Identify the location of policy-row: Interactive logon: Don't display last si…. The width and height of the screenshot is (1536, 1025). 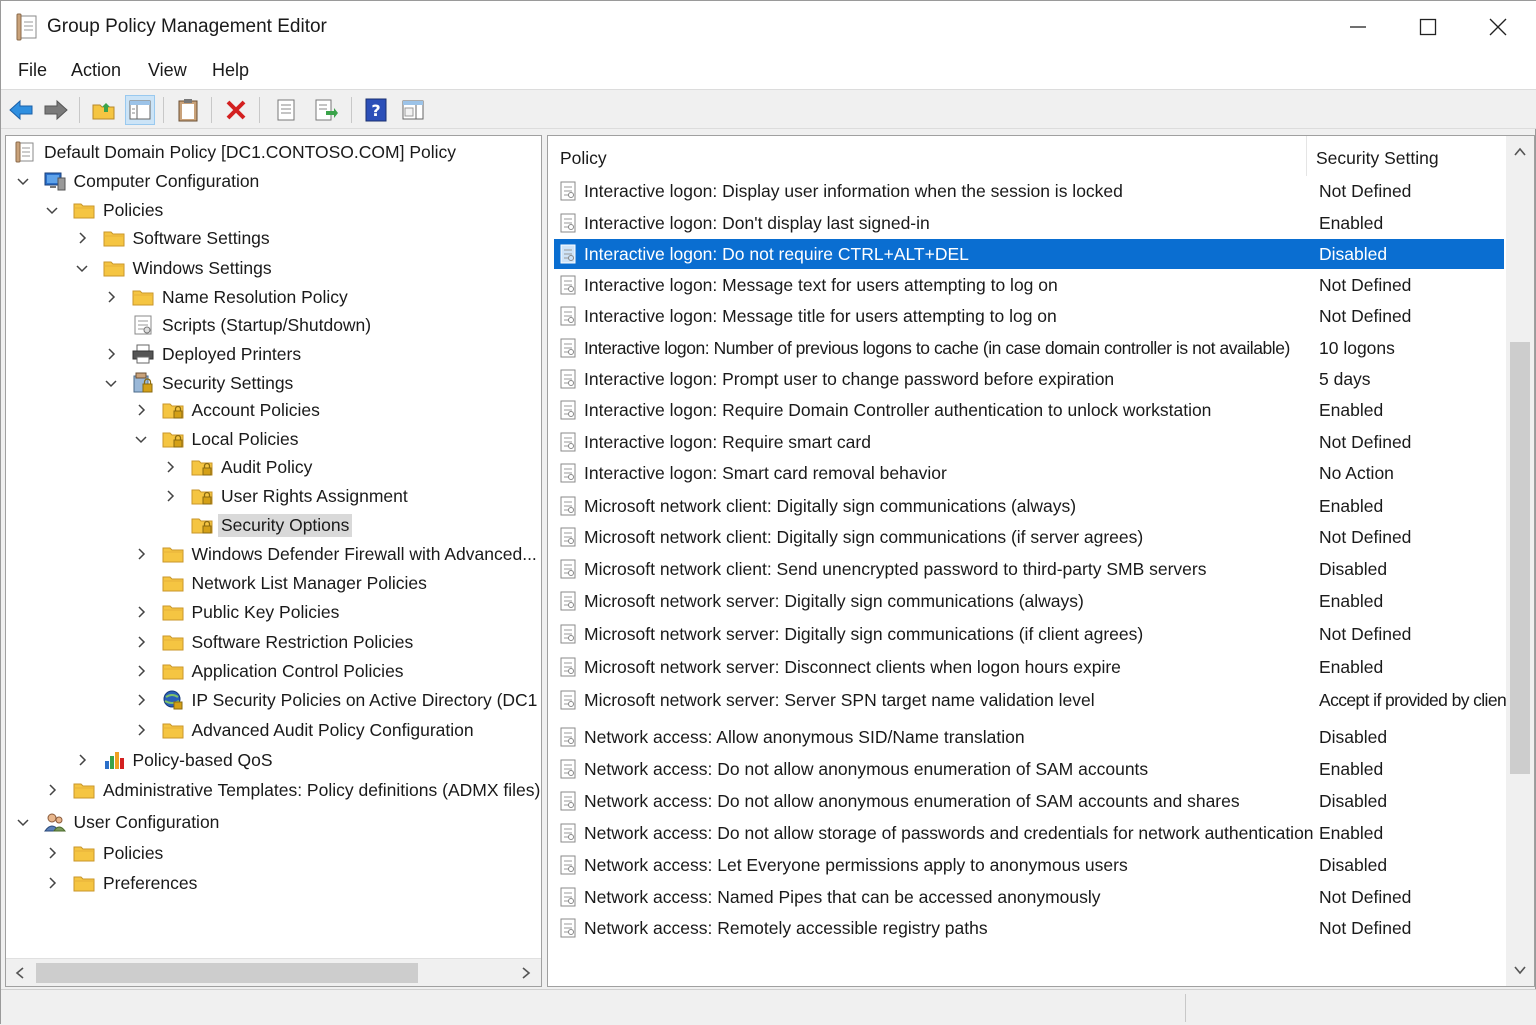
(1029, 223).